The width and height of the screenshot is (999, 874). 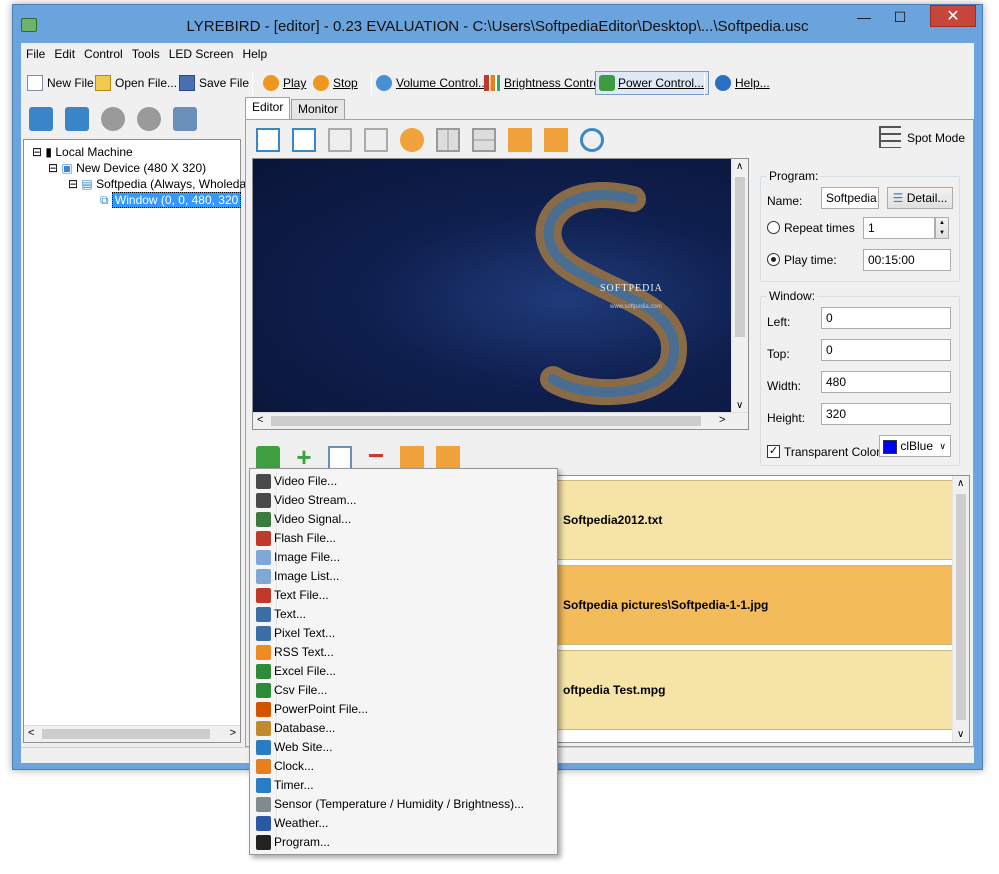 What do you see at coordinates (448, 140) in the screenshot?
I see `split-vertical-icon` at bounding box center [448, 140].